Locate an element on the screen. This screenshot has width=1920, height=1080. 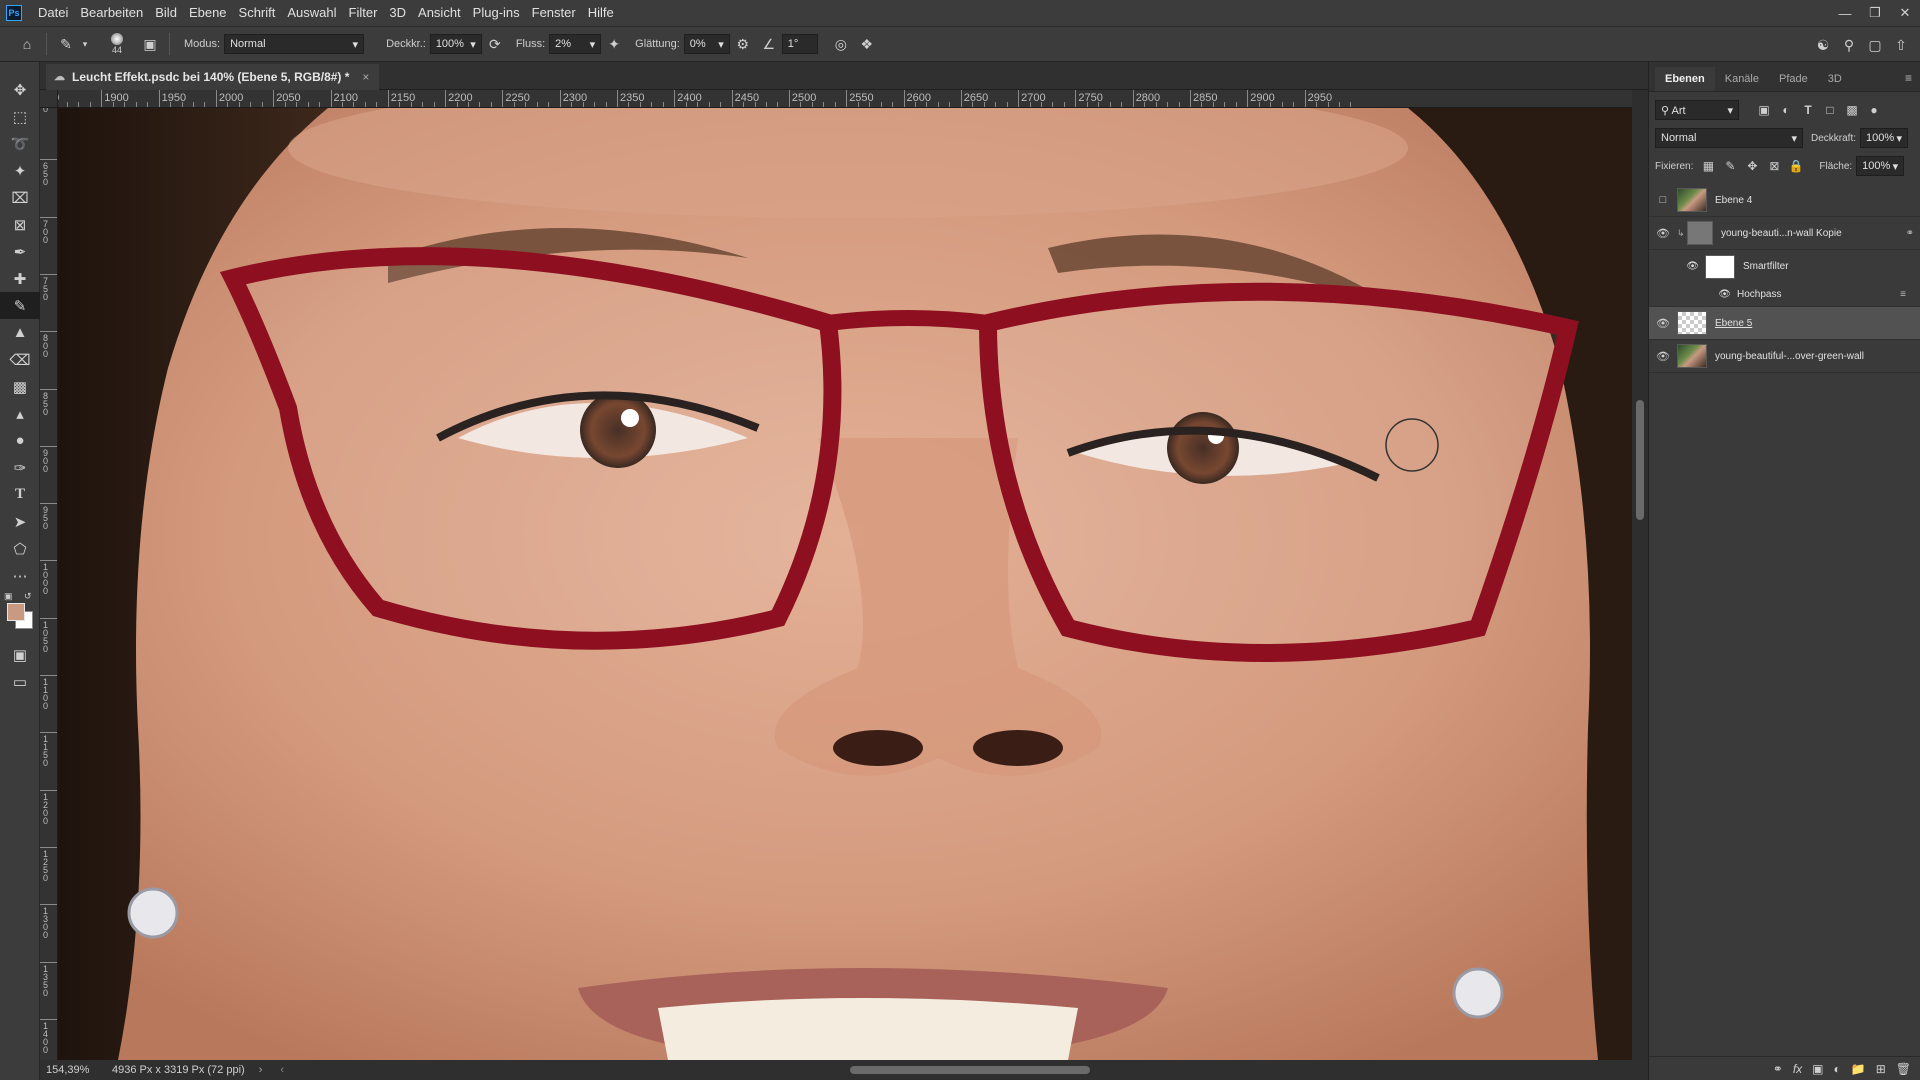
crop-icon: ⌧ is located at coordinates (20, 197).